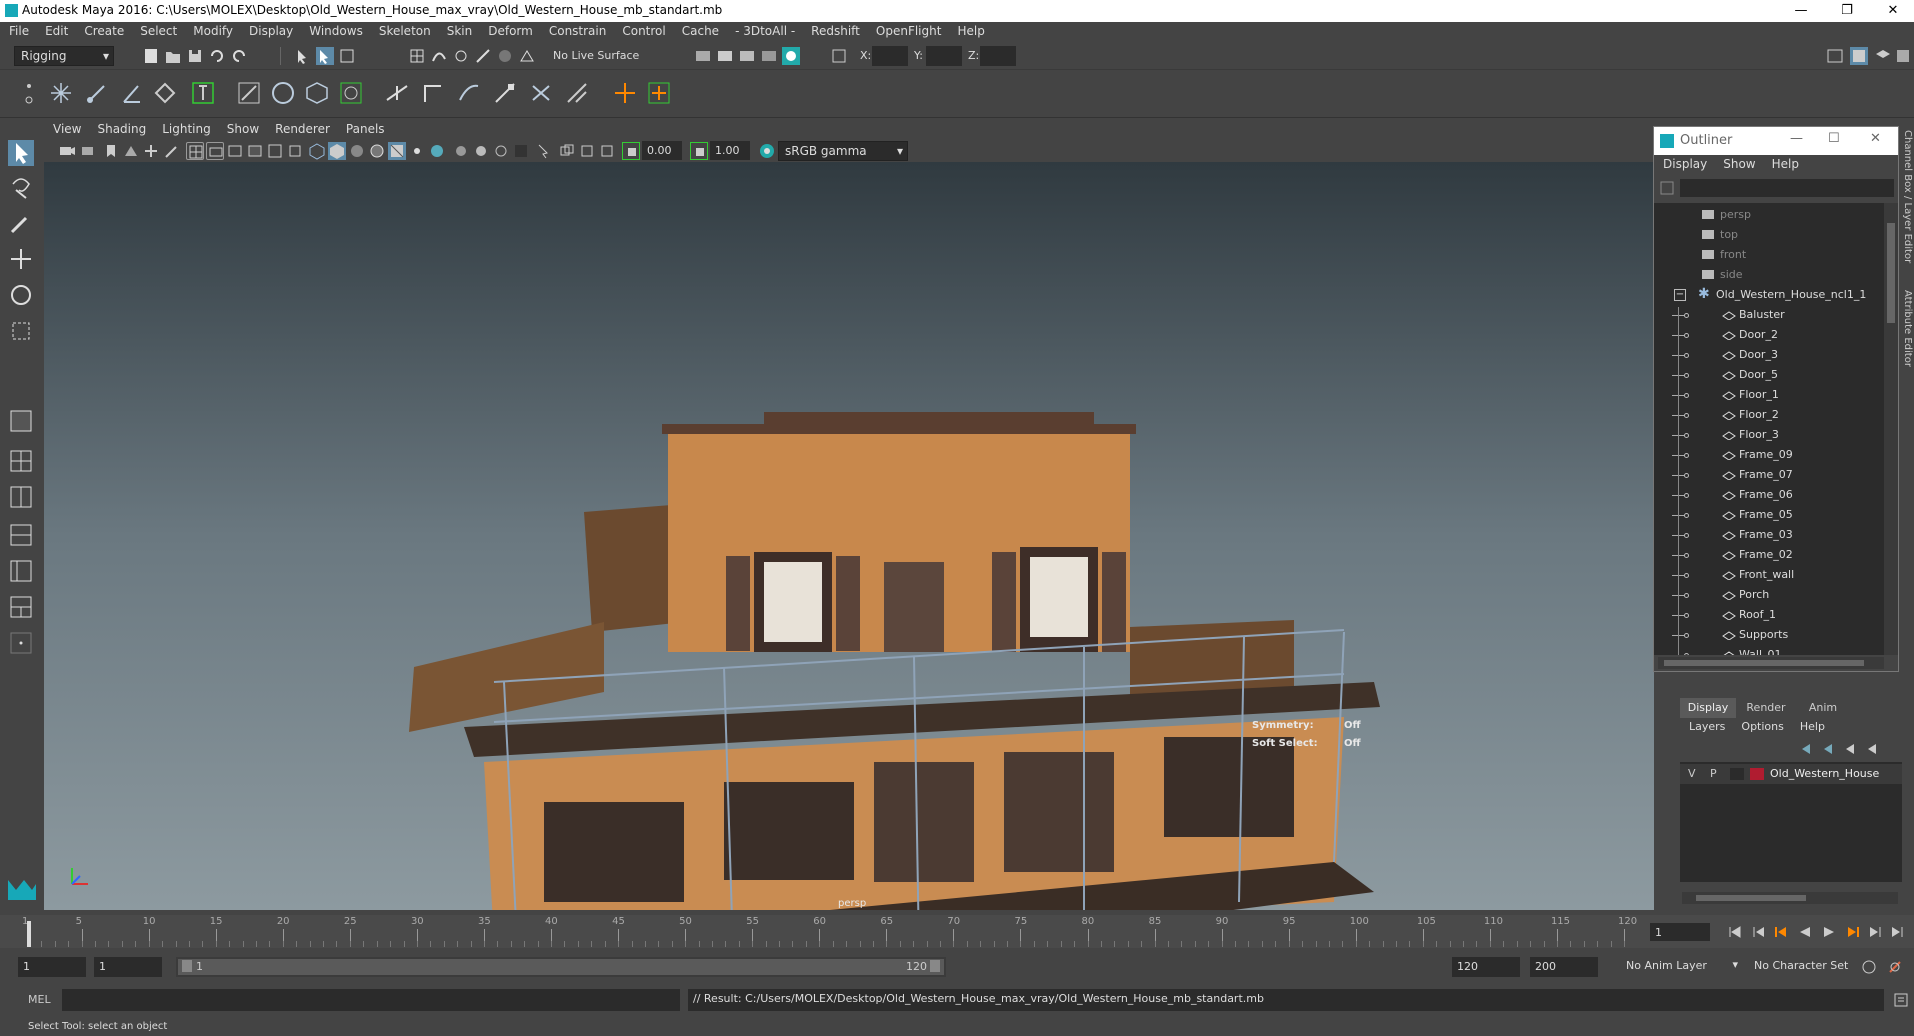 The image size is (1914, 1036). Describe the element at coordinates (217, 56) in the screenshot. I see `undo-icon` at that location.